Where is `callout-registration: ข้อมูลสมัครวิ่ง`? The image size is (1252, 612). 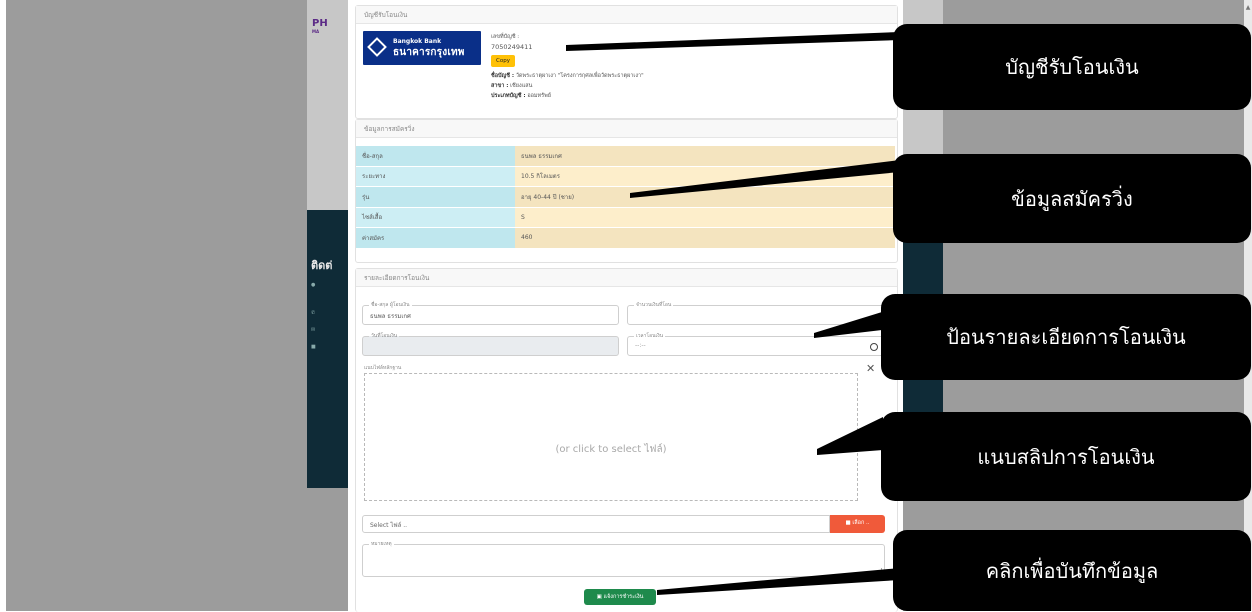 callout-registration: ข้อมูลสมัครวิ่ง is located at coordinates (1072, 198).